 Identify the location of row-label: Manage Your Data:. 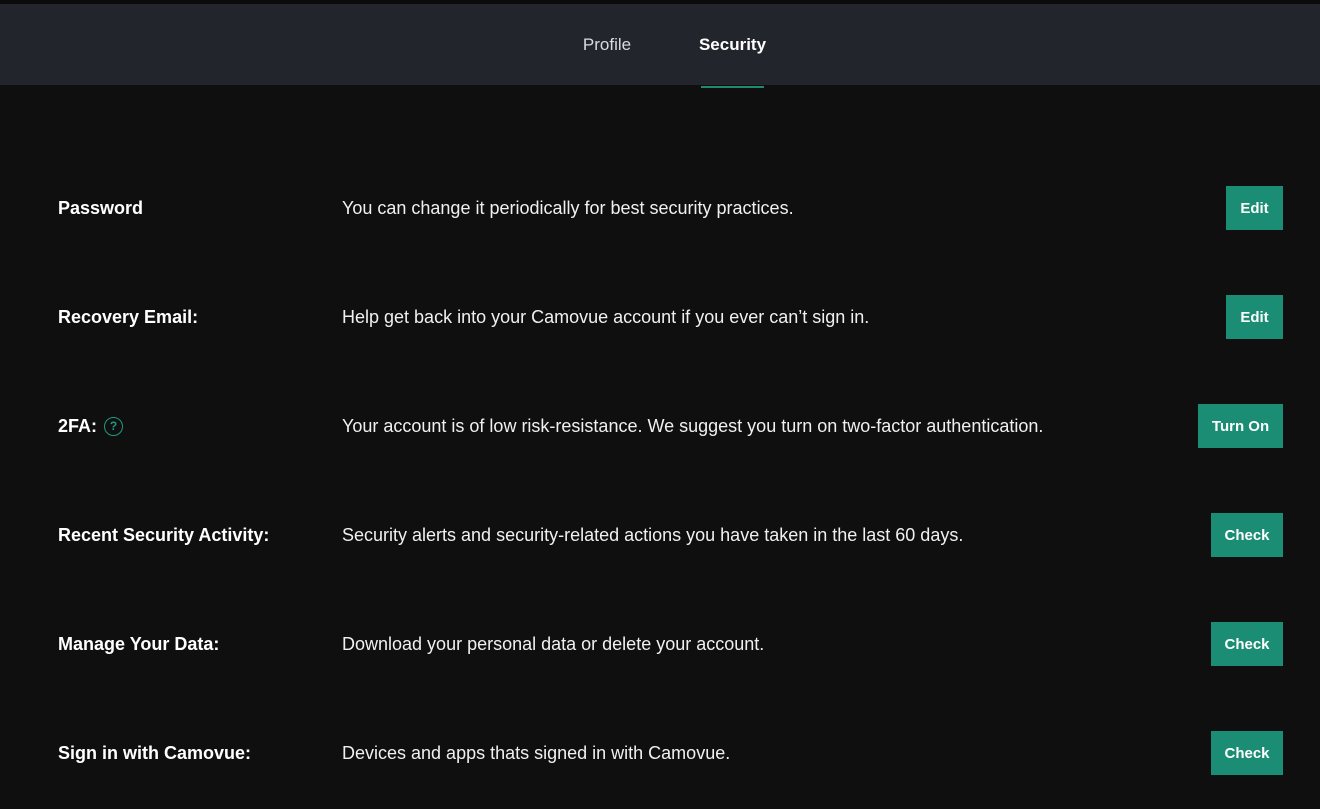
(139, 643).